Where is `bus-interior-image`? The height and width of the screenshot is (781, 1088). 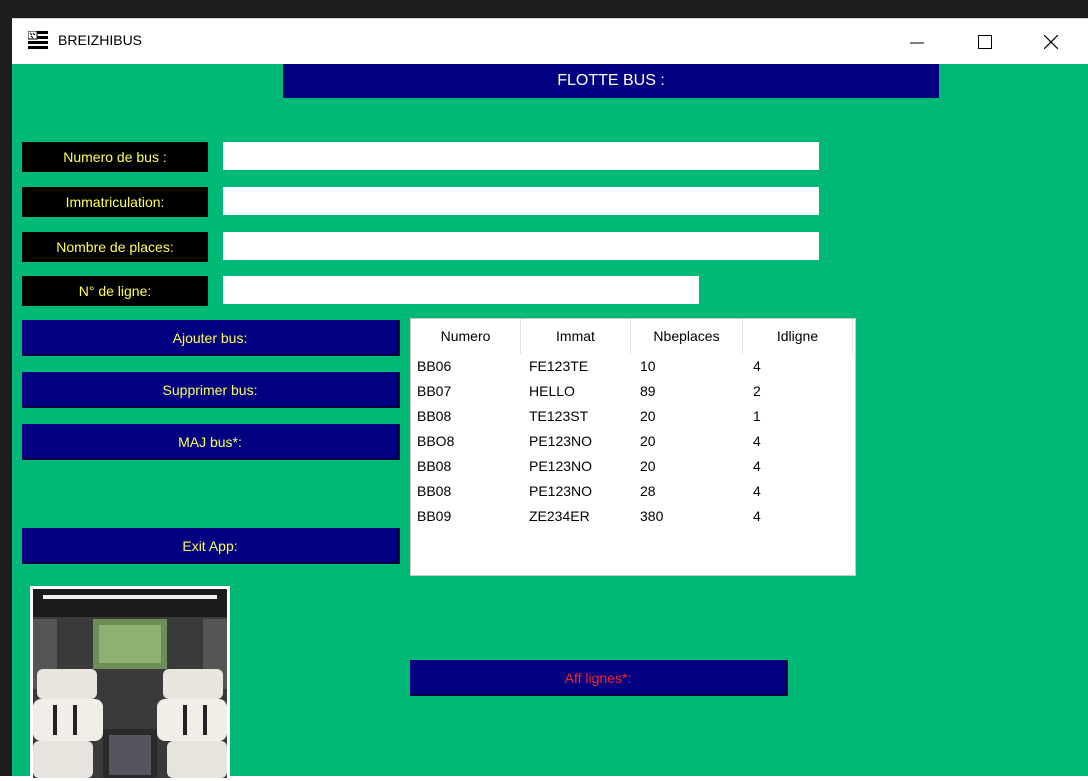
bus-interior-image is located at coordinates (130, 683).